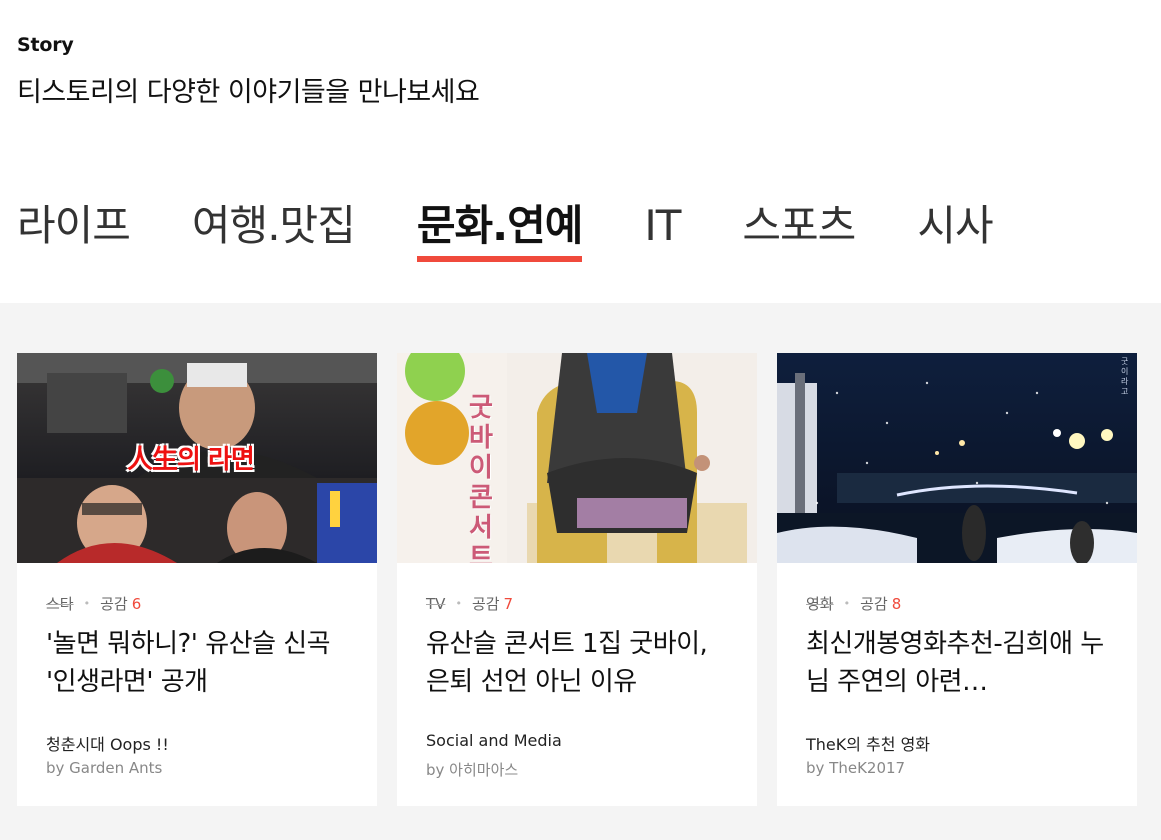 The width and height of the screenshot is (1161, 840). I want to click on card-thumbnail: 人生의 라면, so click(197, 458).